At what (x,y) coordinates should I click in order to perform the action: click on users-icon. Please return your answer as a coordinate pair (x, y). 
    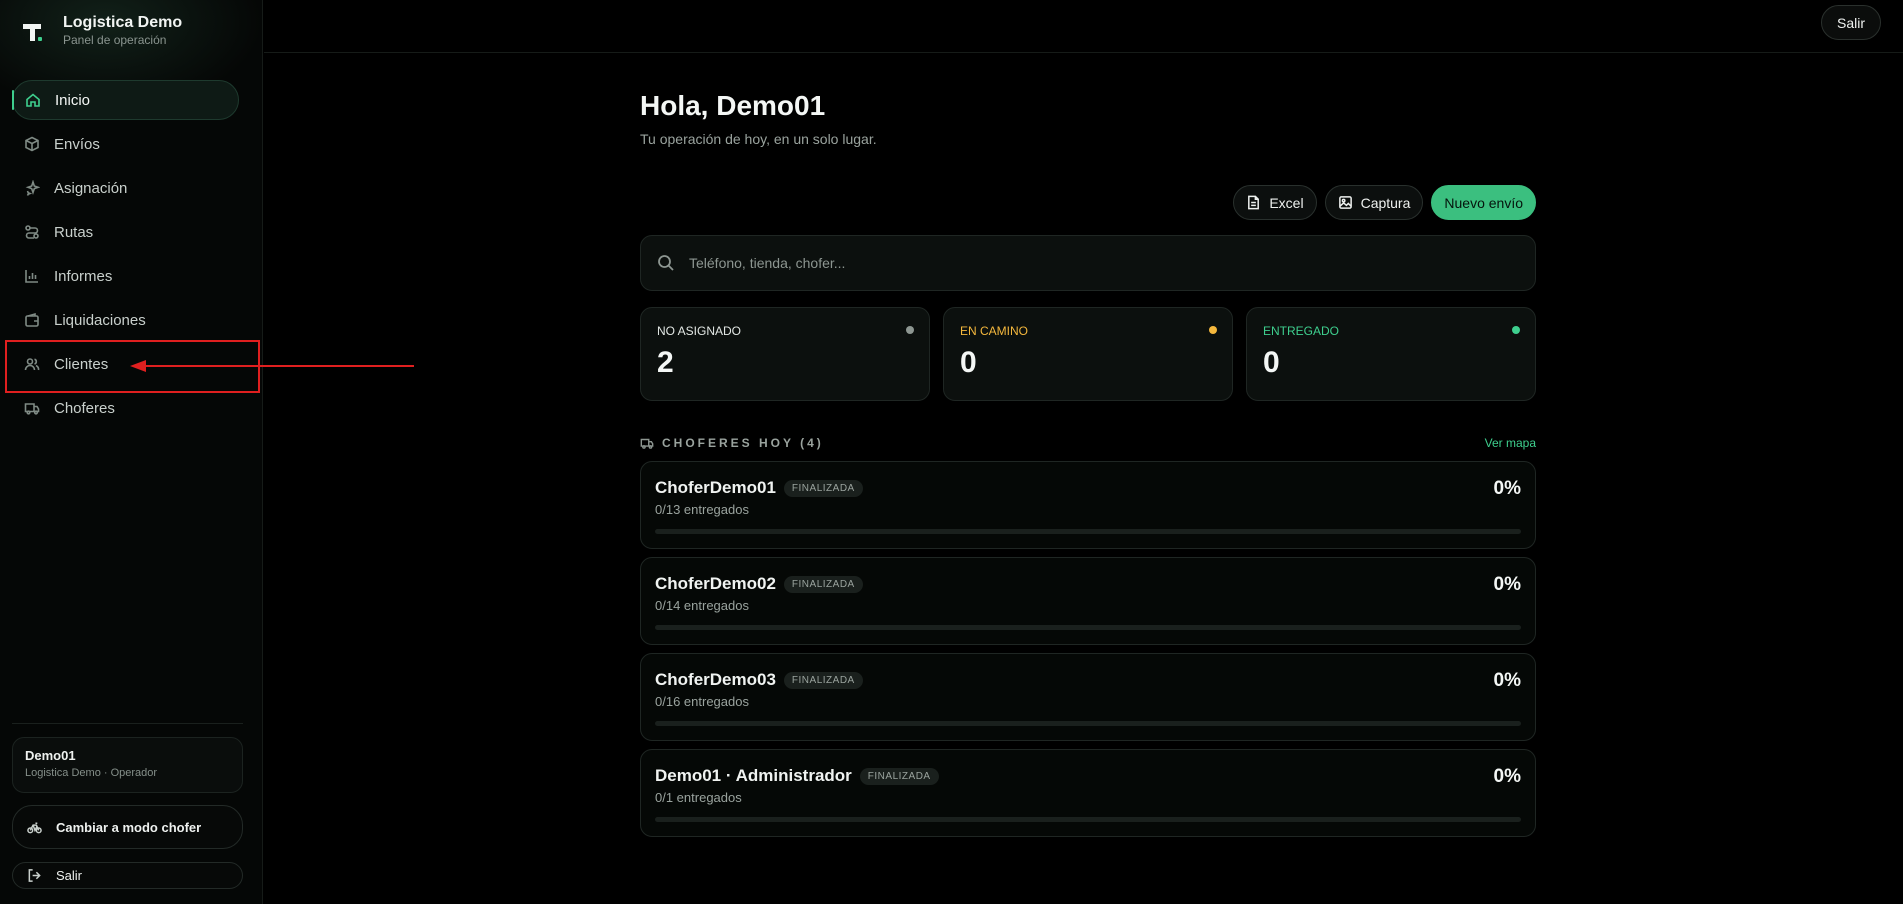
    Looking at the image, I should click on (32, 364).